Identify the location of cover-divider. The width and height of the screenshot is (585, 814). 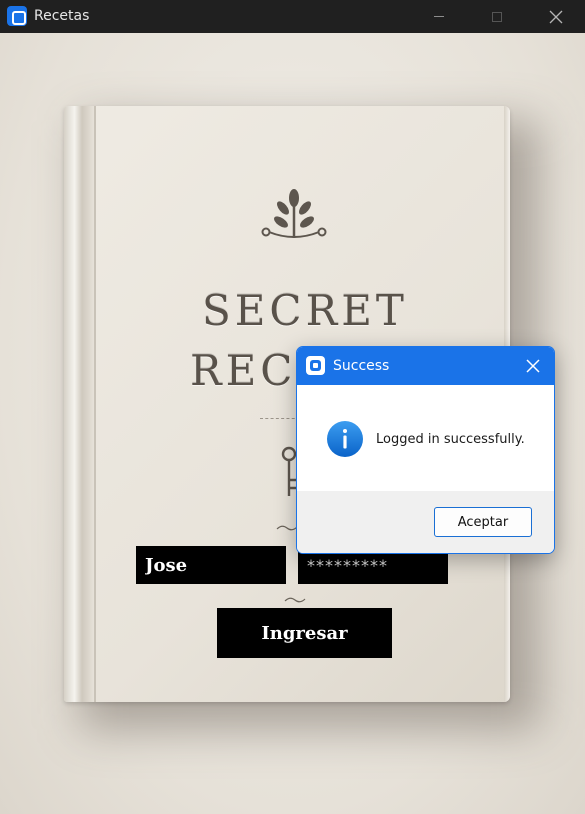
(280, 418).